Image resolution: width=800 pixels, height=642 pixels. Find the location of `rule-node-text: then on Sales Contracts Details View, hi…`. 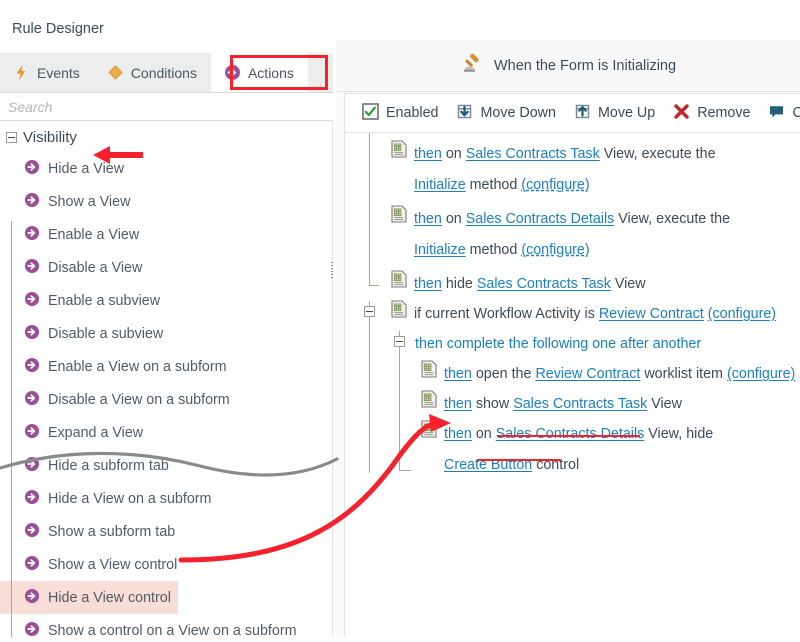

rule-node-text: then on Sales Contracts Details View, hi… is located at coordinates (594, 450).